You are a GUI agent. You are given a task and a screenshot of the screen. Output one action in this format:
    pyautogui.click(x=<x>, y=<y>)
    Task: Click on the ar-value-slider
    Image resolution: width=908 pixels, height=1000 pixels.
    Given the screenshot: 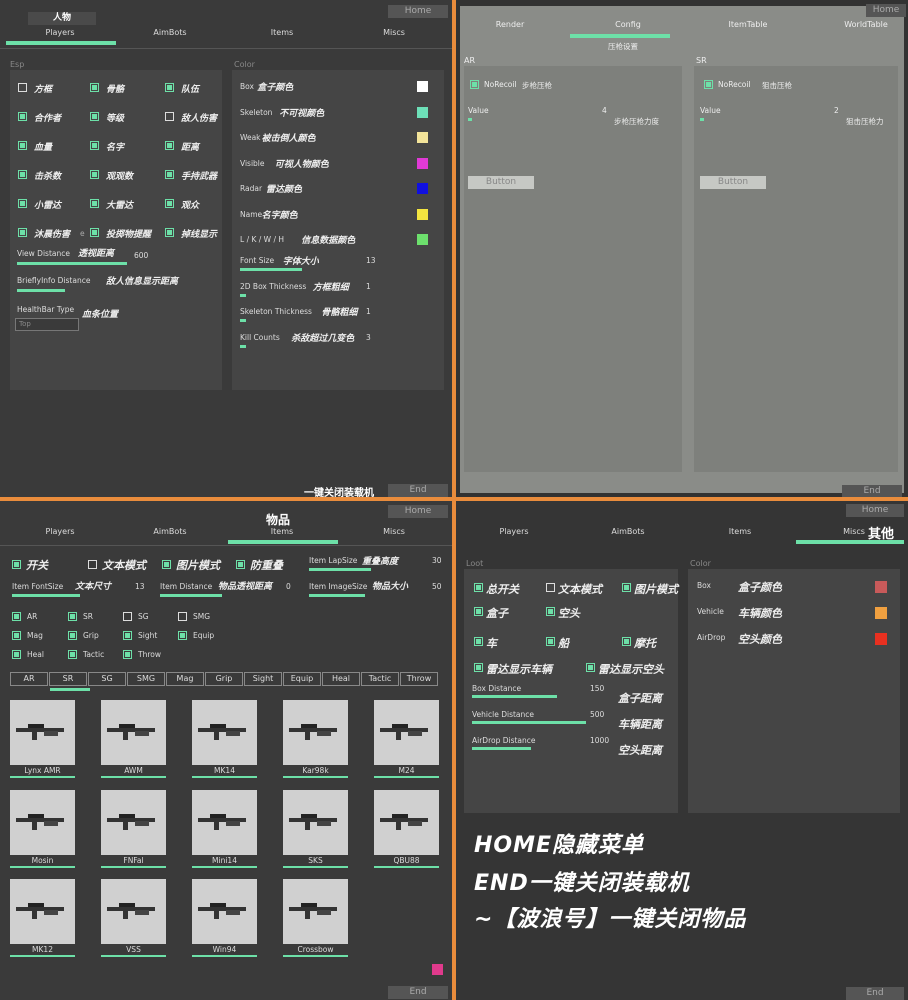 What is the action you would take?
    pyautogui.click(x=470, y=119)
    